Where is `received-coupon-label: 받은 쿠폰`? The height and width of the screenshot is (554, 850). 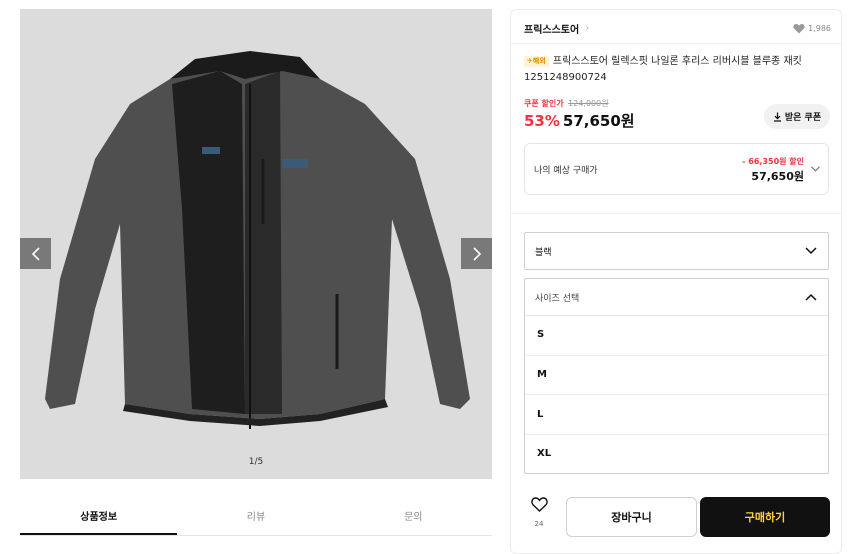 received-coupon-label: 받은 쿠폰 is located at coordinates (803, 118).